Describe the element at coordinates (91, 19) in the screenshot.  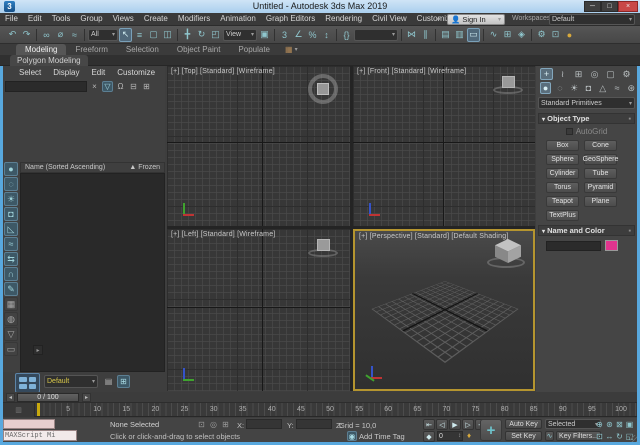
I see `menu-group: Group` at that location.